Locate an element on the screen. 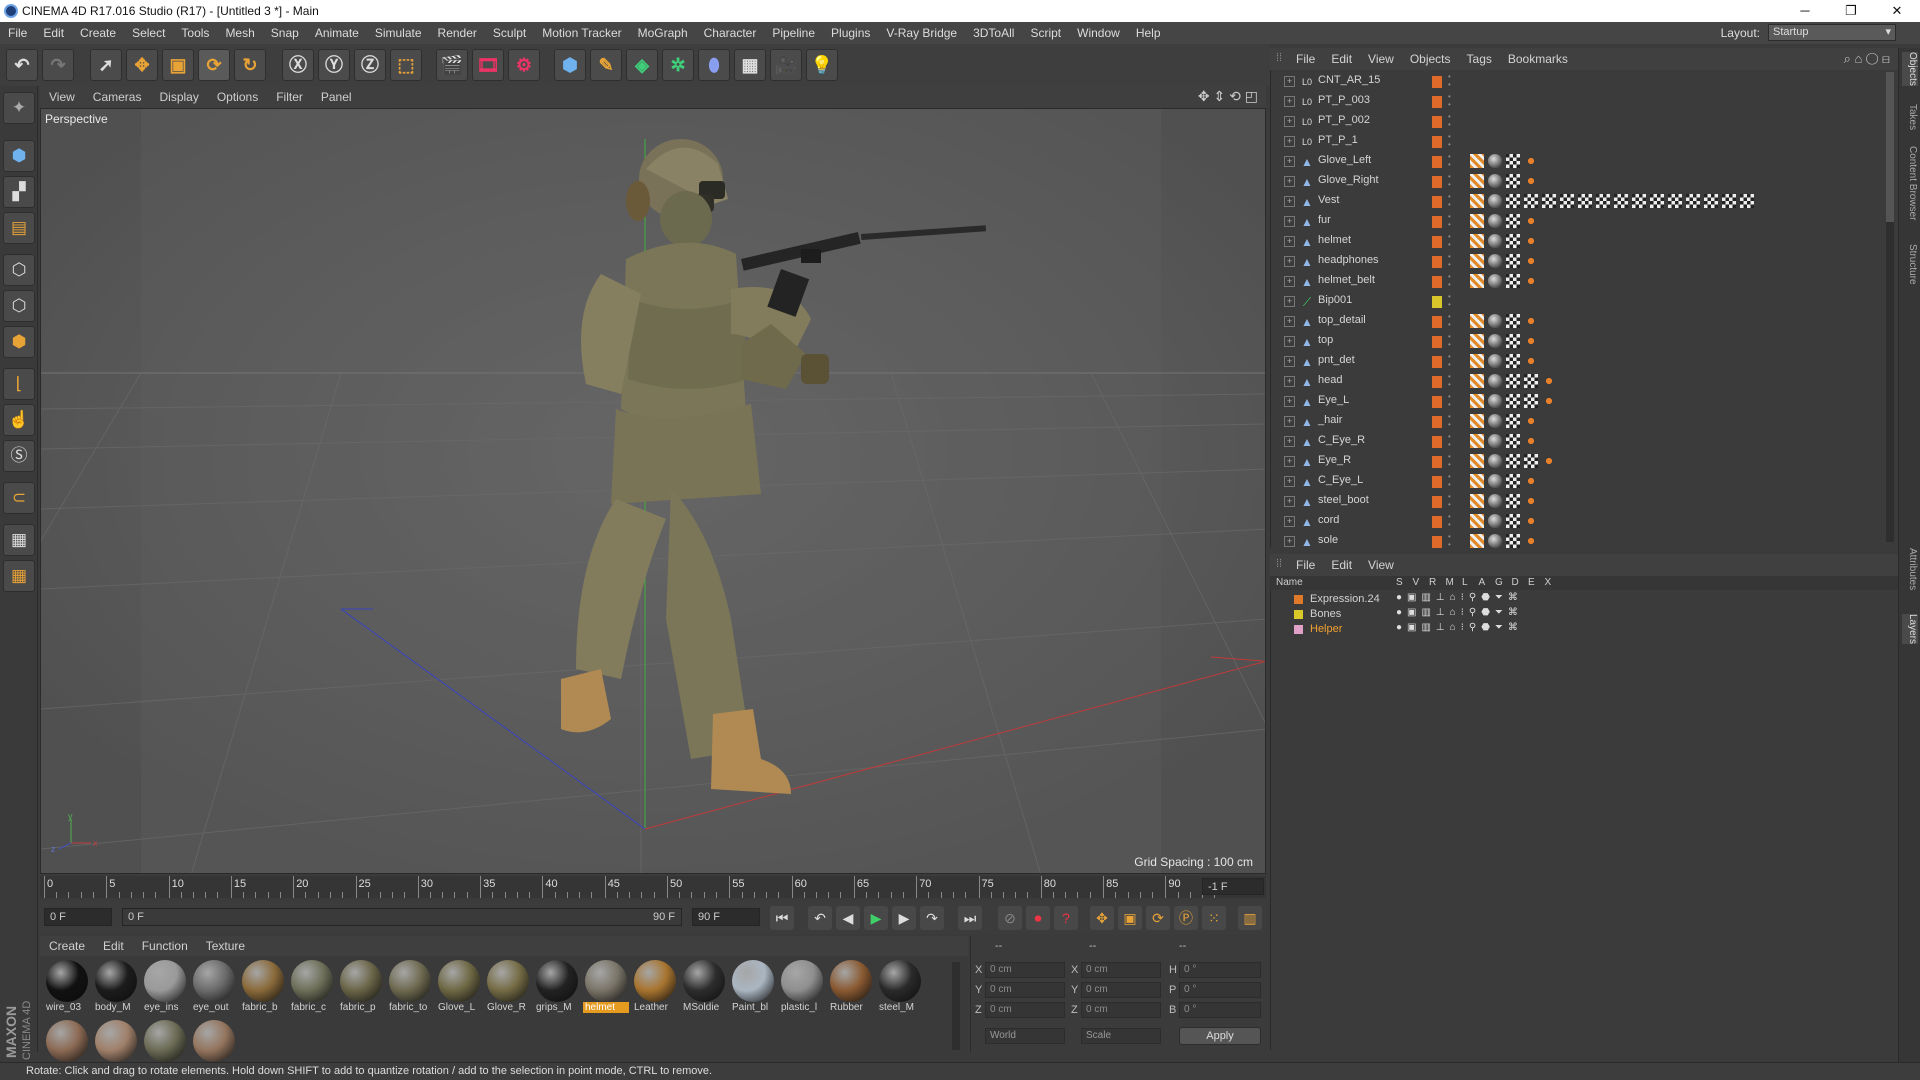  object-row: + ▲ helmet • • is located at coordinates (1580, 242).